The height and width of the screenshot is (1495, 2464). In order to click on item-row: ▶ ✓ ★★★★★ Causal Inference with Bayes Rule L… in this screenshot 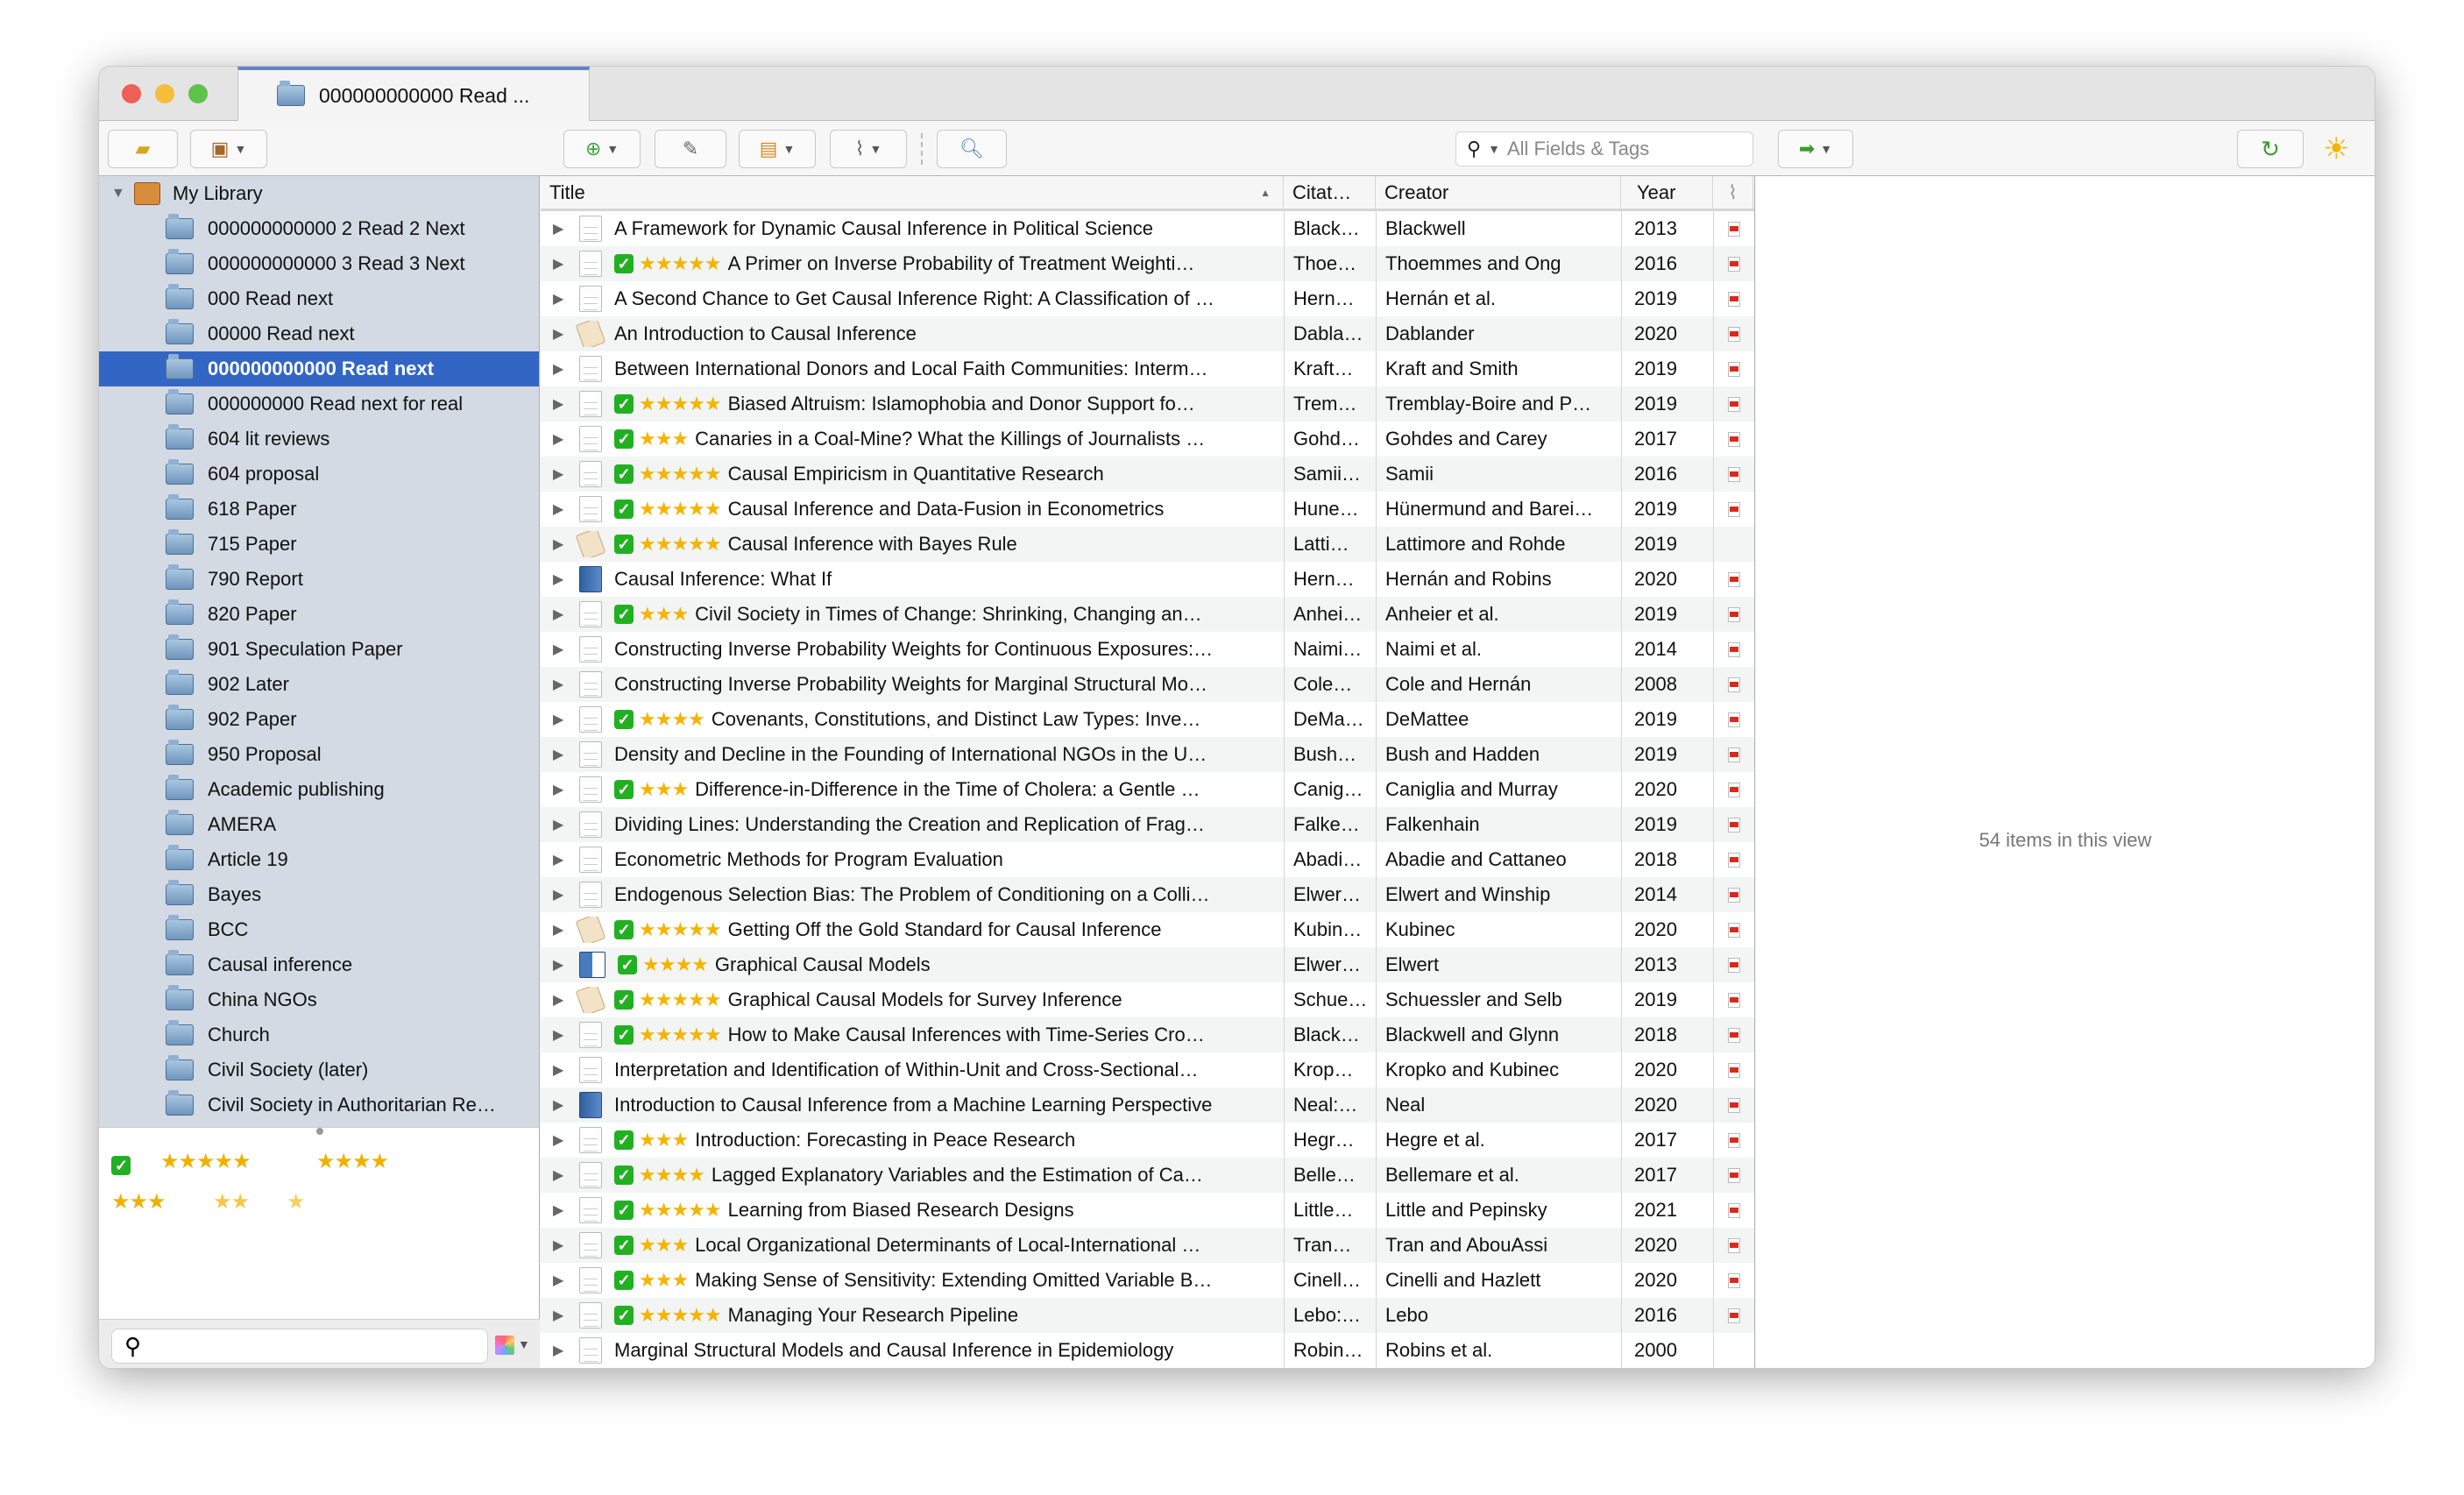, I will do `click(1147, 544)`.